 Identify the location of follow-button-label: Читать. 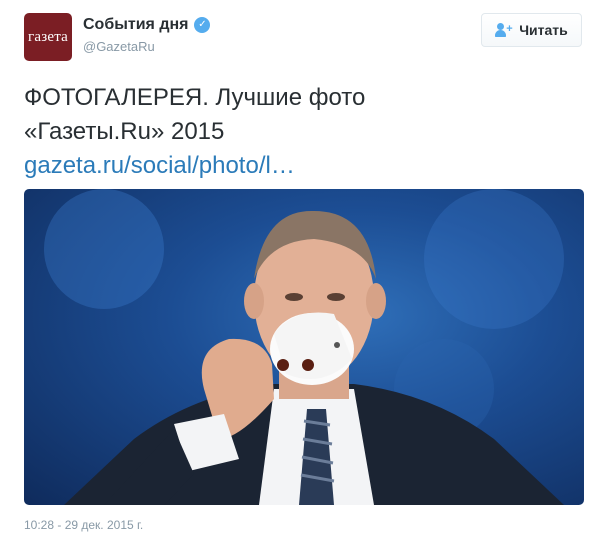
(543, 30).